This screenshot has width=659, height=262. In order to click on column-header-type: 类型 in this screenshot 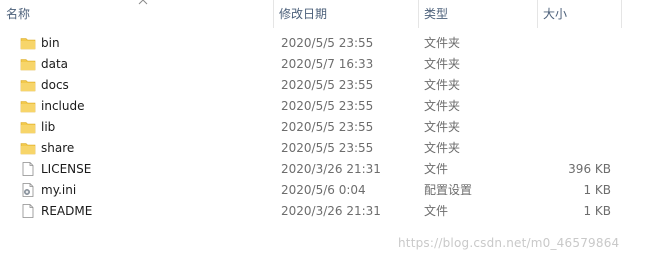, I will do `click(477, 14)`.